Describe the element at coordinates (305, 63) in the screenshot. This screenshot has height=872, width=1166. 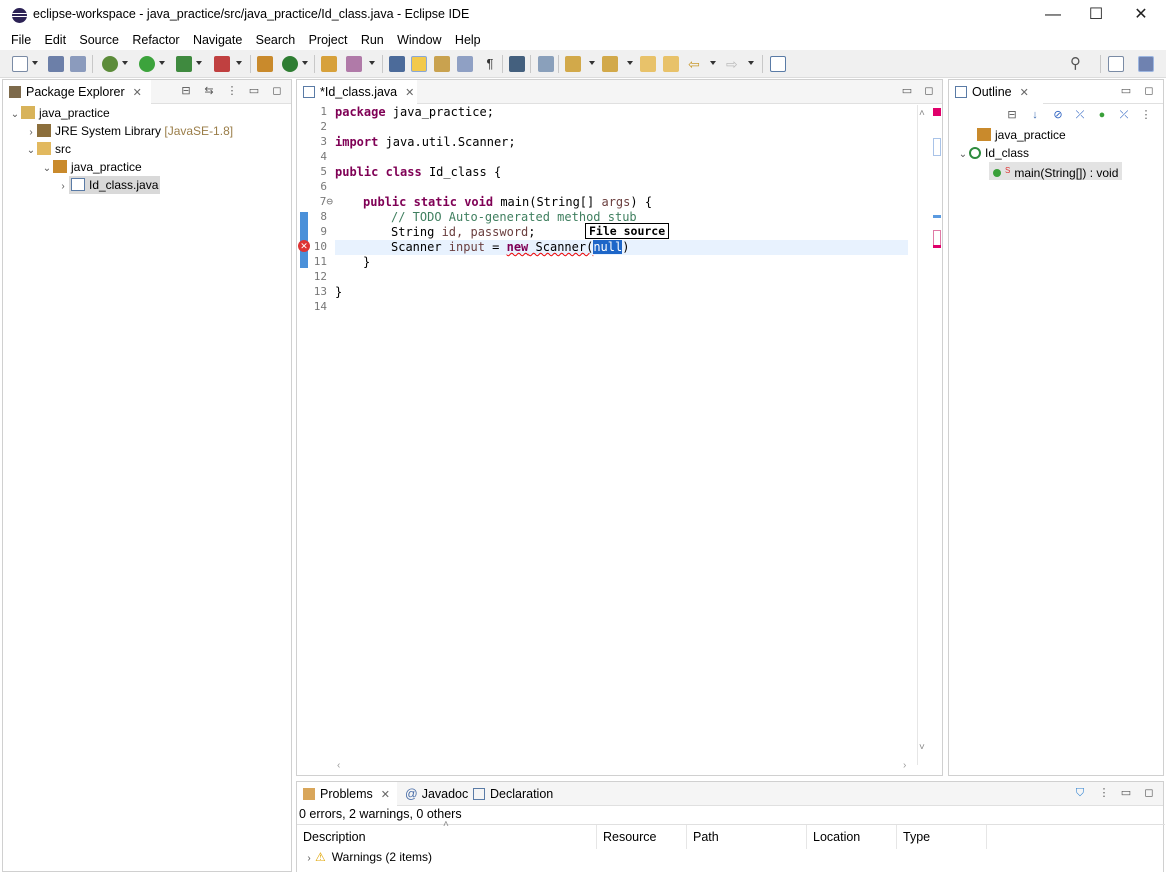
I see `new-class-dropdown-icon` at that location.